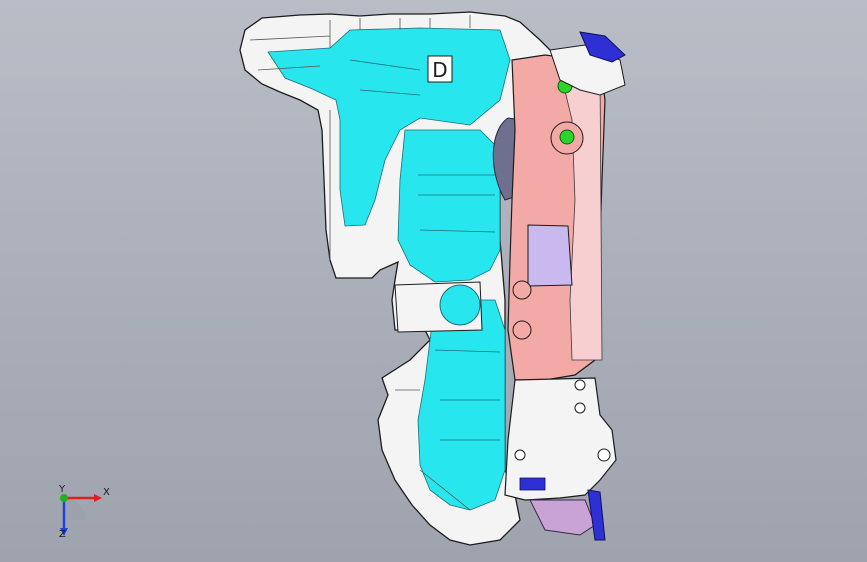 This screenshot has width=867, height=562. What do you see at coordinates (439, 70) in the screenshot?
I see `part-letter: D` at bounding box center [439, 70].